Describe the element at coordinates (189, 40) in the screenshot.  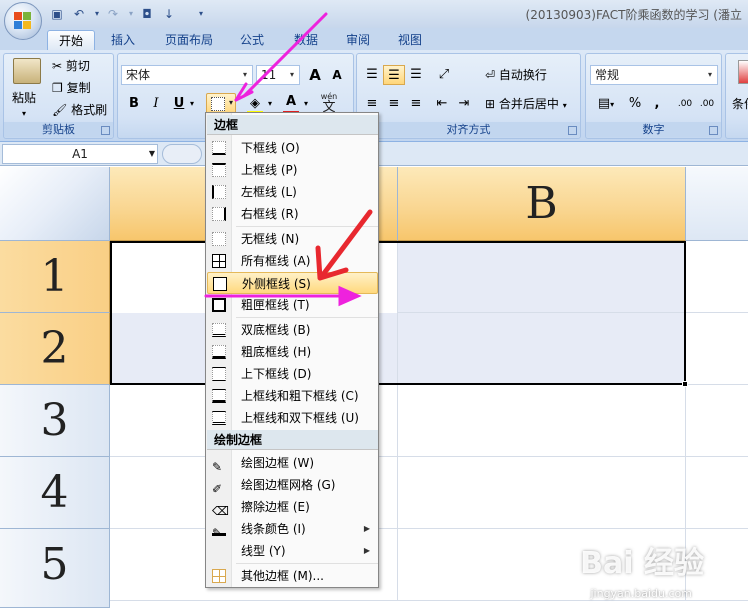
I see `tab-page-layout: 页面布局` at that location.